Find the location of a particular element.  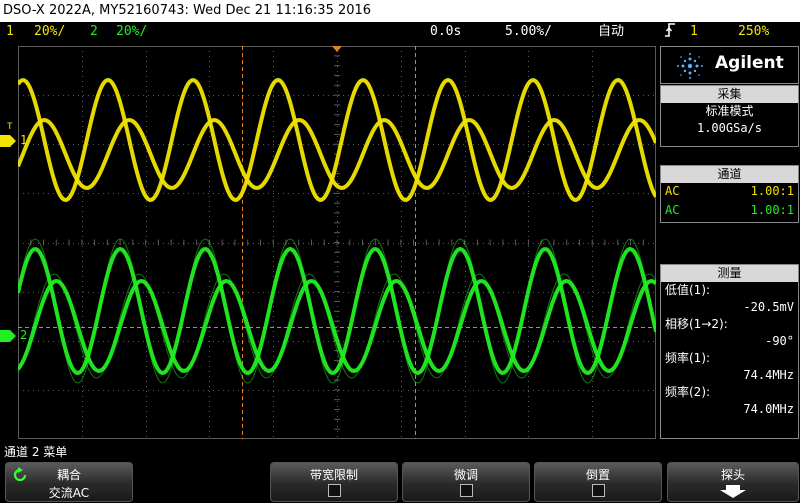

menu-title: 通道 2 菜单 is located at coordinates (36, 452).